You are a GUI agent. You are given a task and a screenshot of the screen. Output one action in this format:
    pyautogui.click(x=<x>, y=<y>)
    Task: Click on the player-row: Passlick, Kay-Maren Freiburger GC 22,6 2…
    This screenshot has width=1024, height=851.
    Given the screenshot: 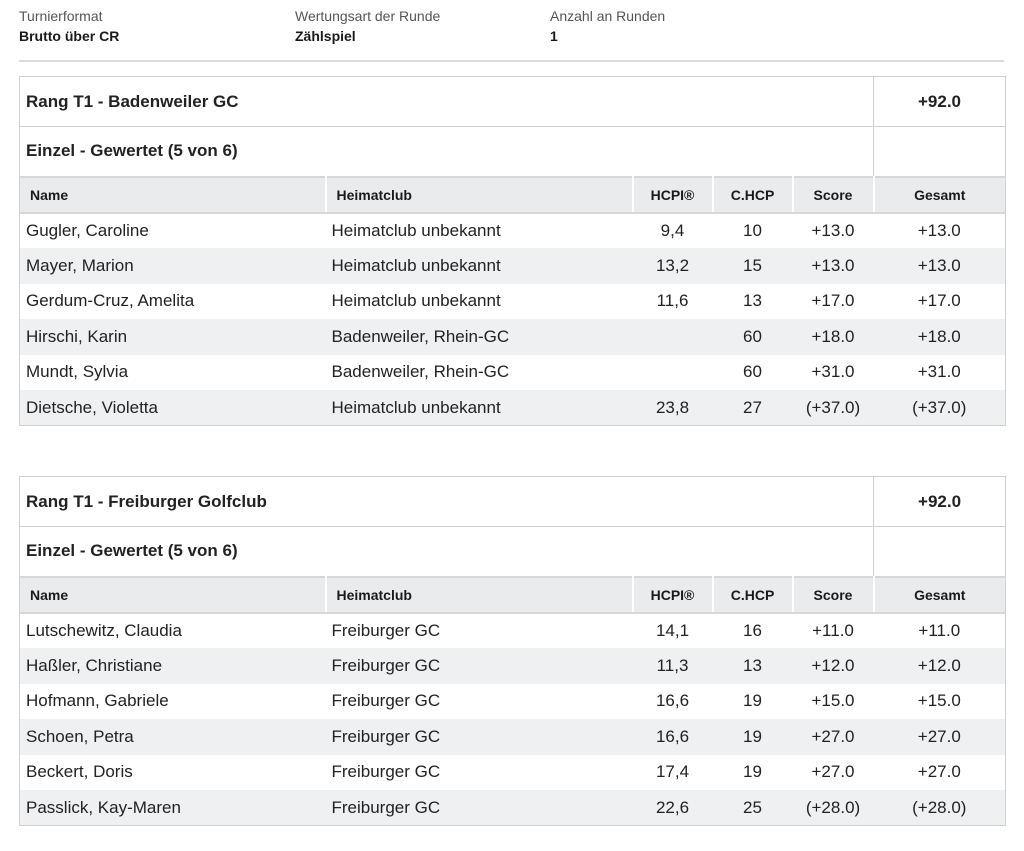 What is the action you would take?
    pyautogui.click(x=512, y=808)
    